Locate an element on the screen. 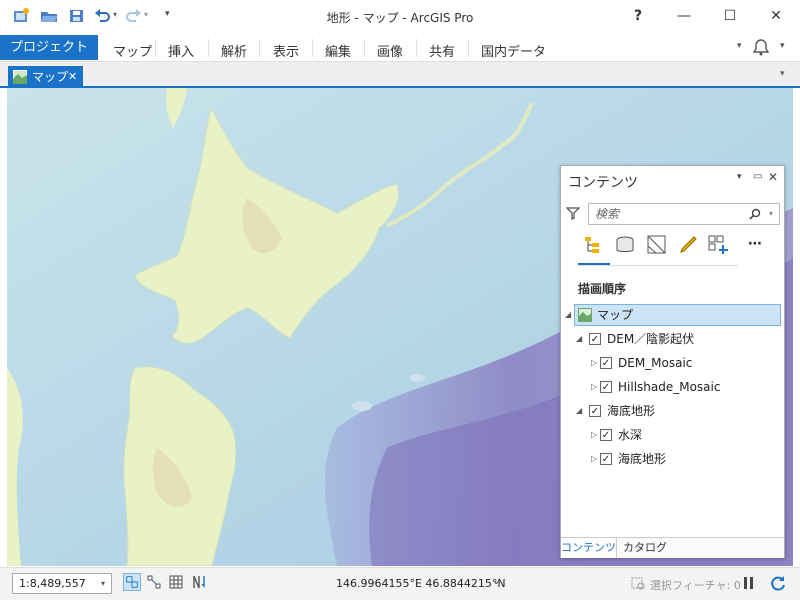 Image resolution: width=800 pixels, height=600 pixels. drawing-order-icon is located at coordinates (594, 245).